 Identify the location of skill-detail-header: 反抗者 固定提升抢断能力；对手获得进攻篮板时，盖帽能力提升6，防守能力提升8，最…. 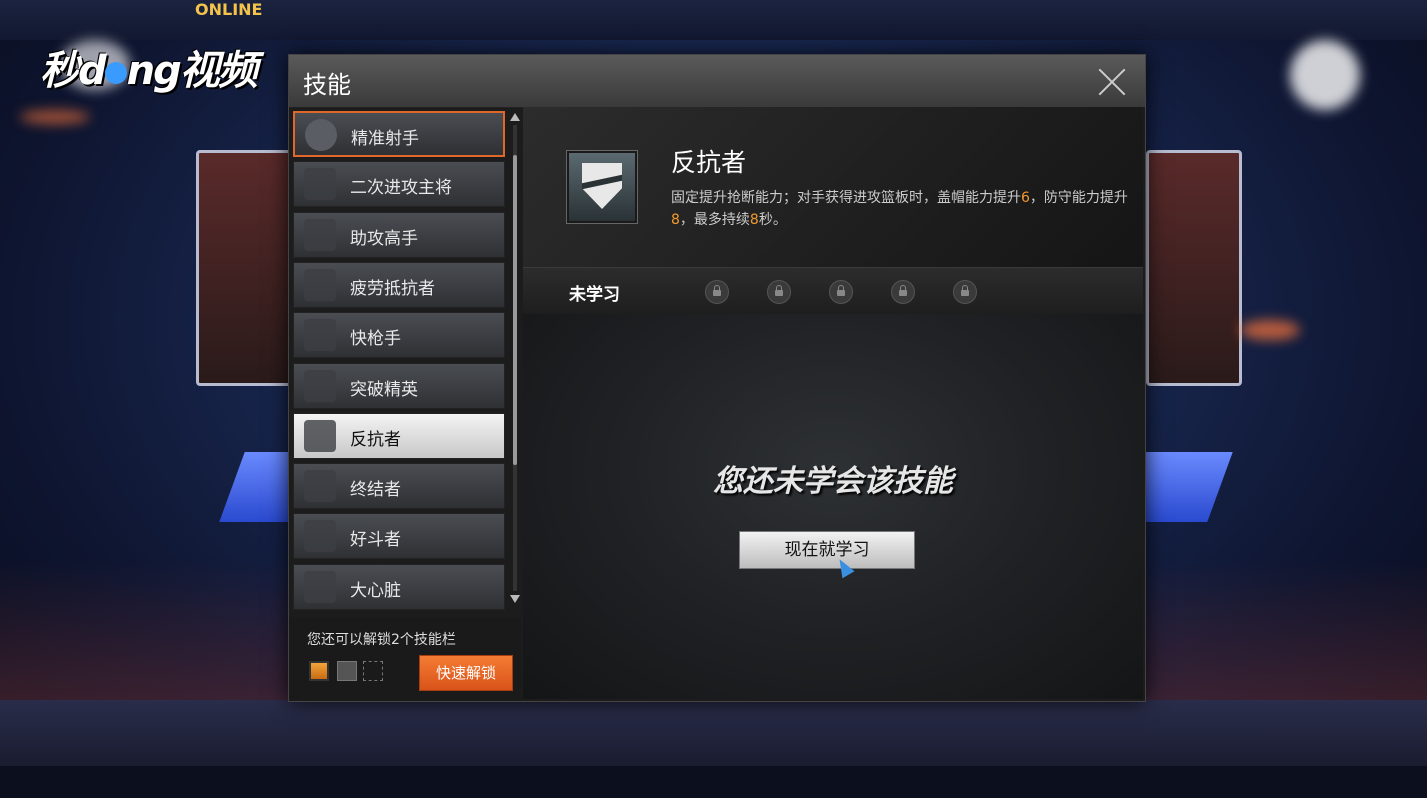
(833, 187).